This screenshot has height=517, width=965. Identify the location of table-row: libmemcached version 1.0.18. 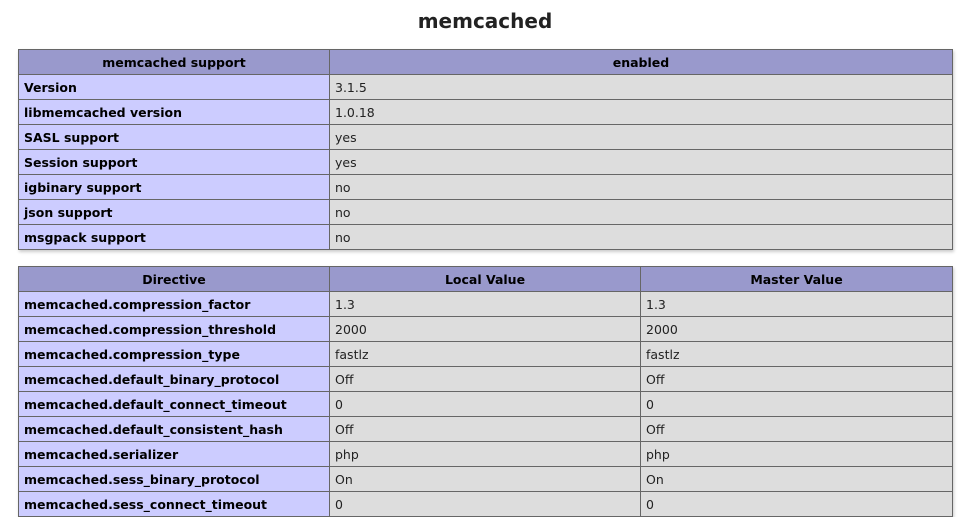
(485, 112).